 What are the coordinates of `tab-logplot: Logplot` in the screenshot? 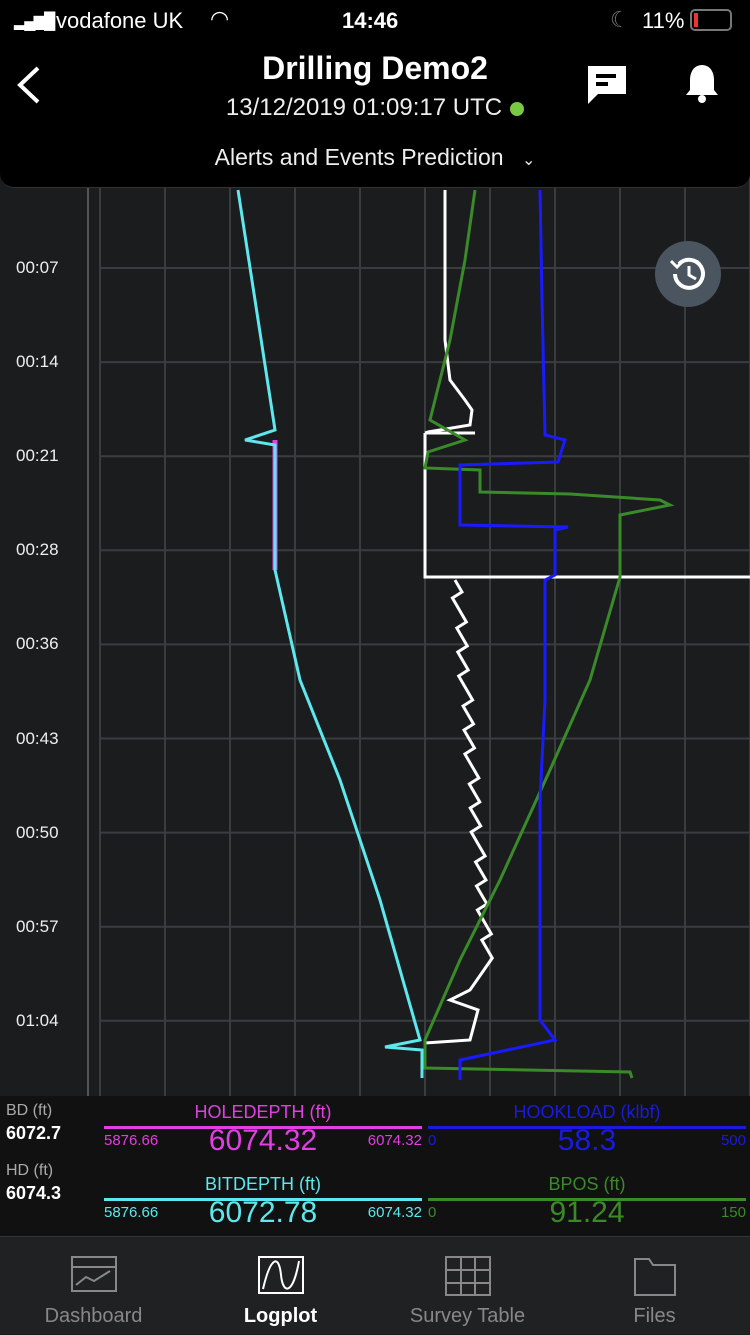 It's located at (280, 1286).